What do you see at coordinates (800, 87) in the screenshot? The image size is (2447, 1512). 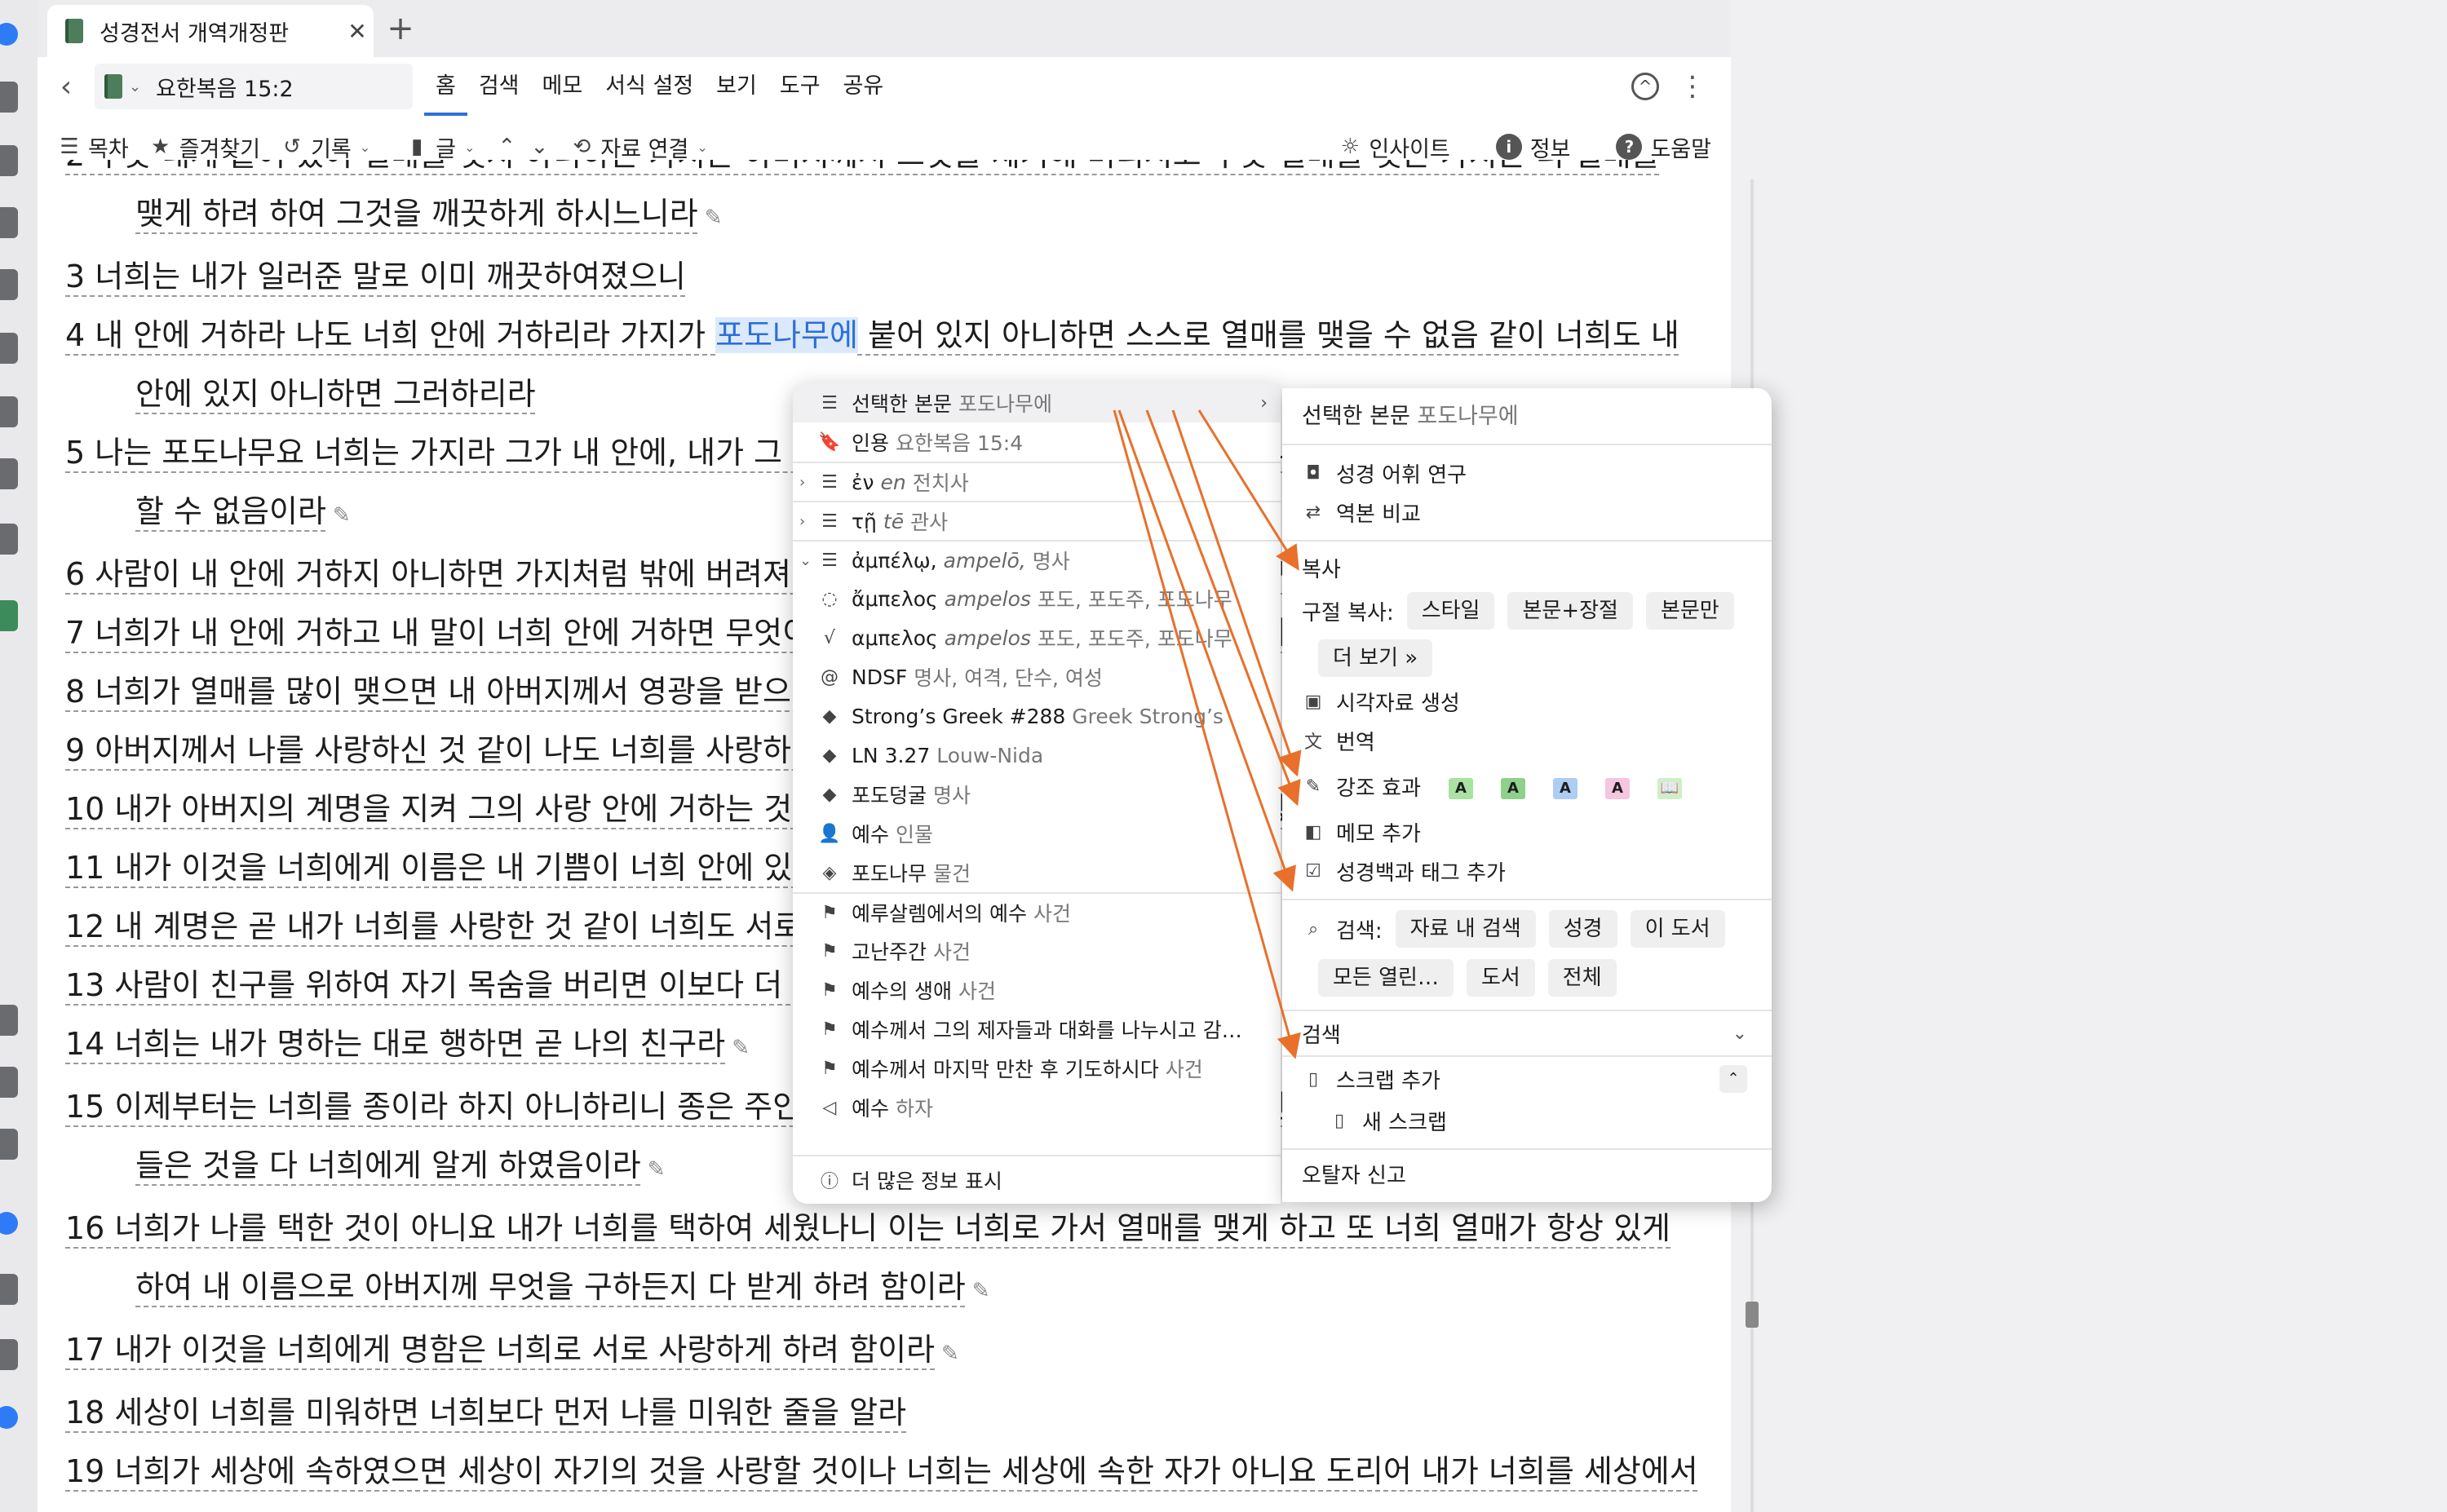 I see `tab-tools: 도구` at bounding box center [800, 87].